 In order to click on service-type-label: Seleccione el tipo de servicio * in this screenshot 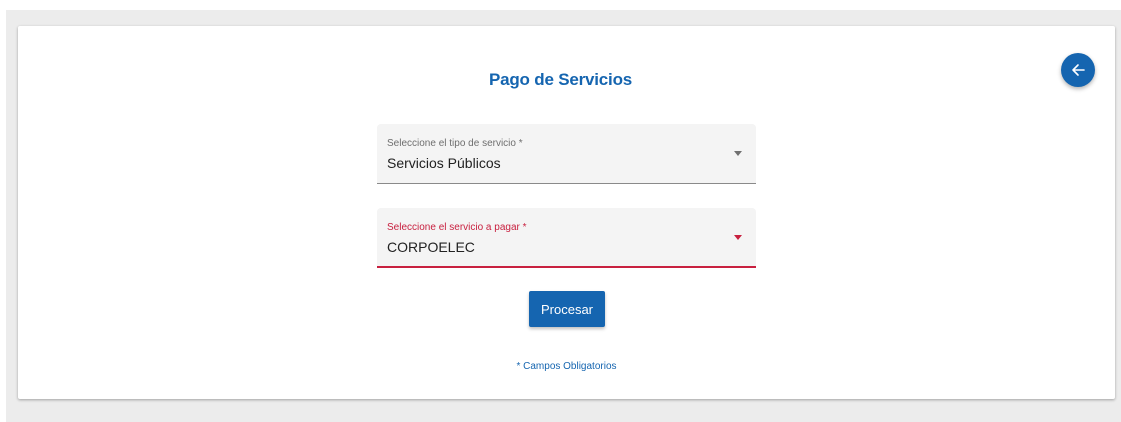, I will do `click(455, 143)`.